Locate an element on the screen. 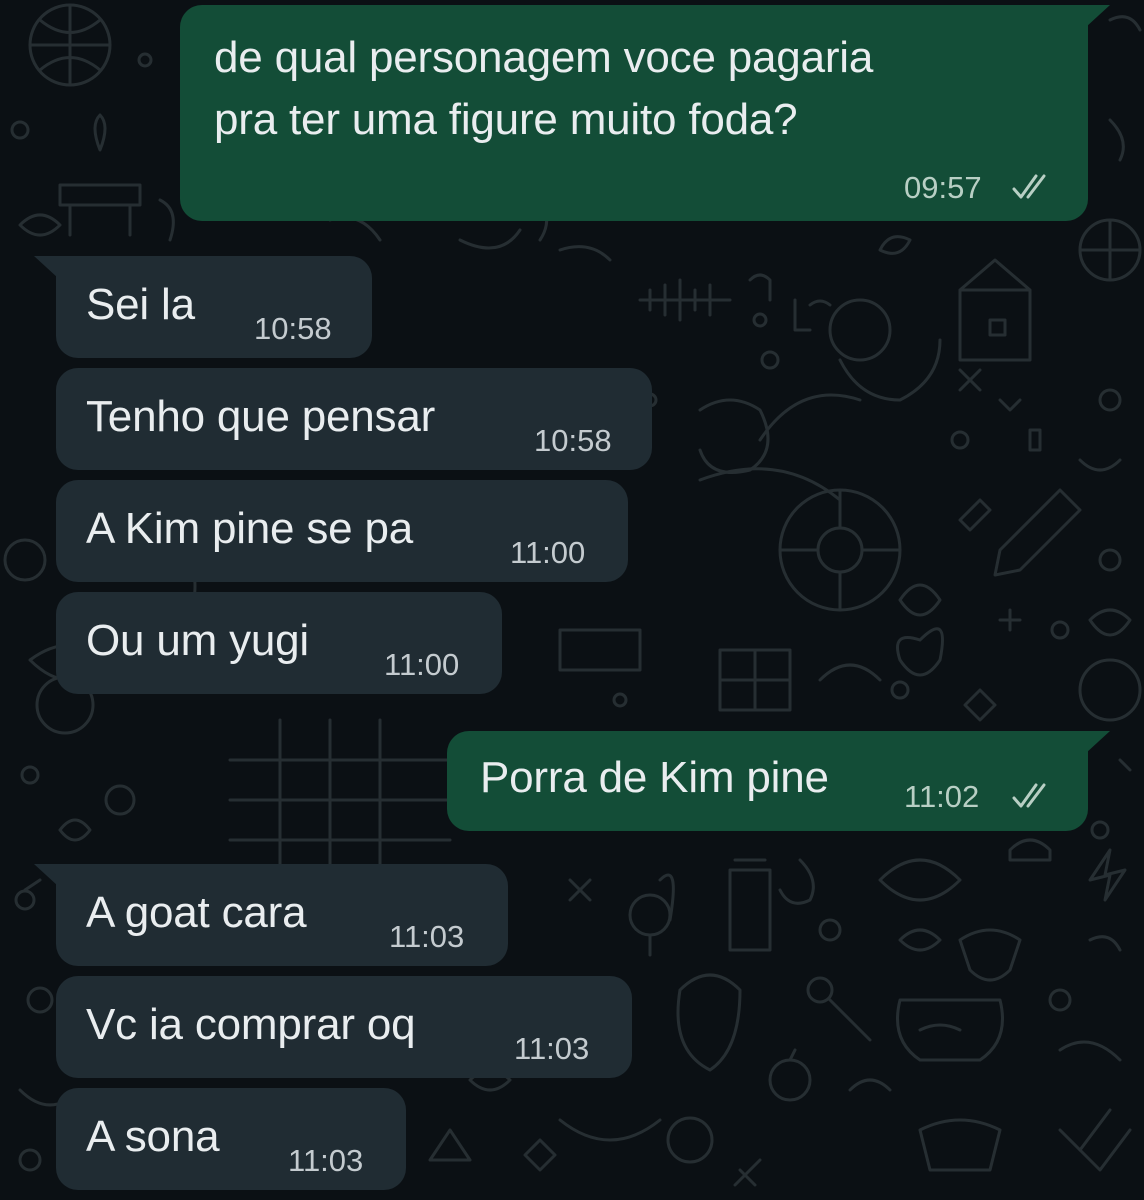 Image resolution: width=1144 pixels, height=1200 pixels. message-bubble-incoming: A sona 11:03 is located at coordinates (231, 1139).